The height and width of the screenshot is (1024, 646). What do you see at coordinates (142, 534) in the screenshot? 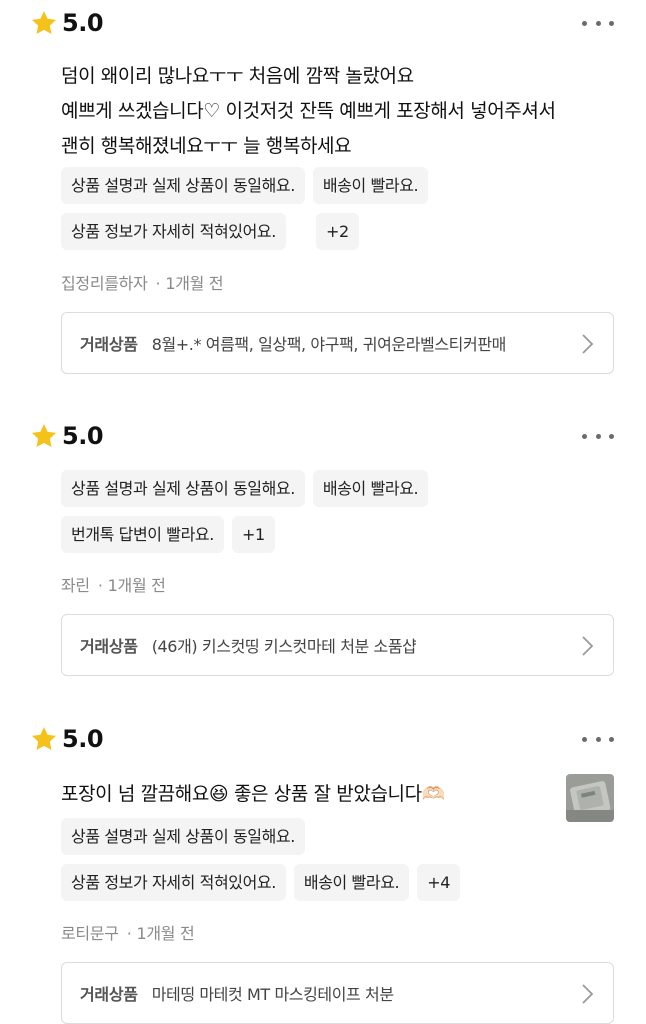
I see `review-tag: 번개톡 답변이 빨라요.` at bounding box center [142, 534].